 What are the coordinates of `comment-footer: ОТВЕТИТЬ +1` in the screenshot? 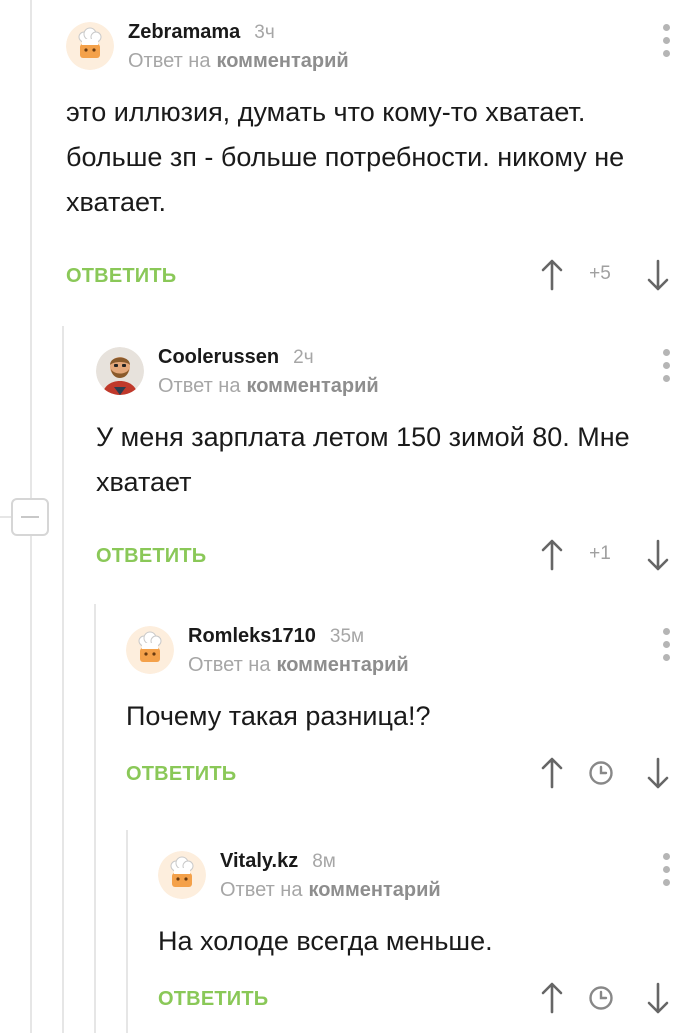 It's located at (383, 557).